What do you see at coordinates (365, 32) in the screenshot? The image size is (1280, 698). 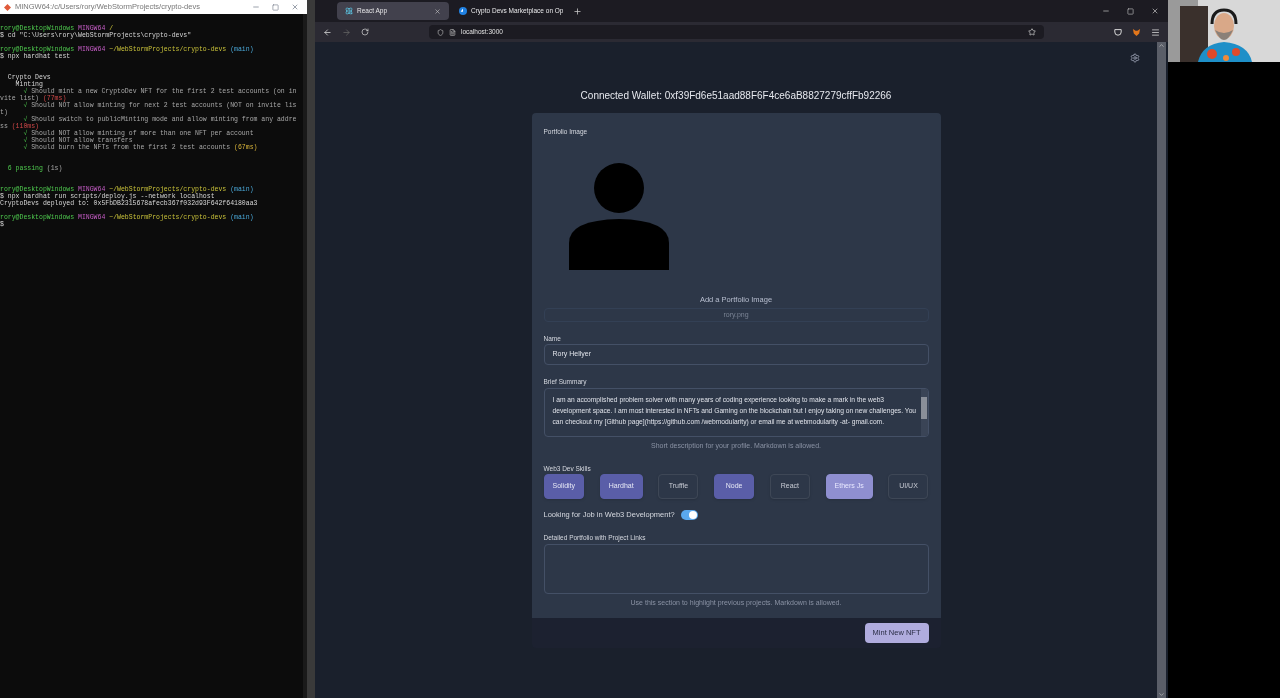 I see `reload-icon` at bounding box center [365, 32].